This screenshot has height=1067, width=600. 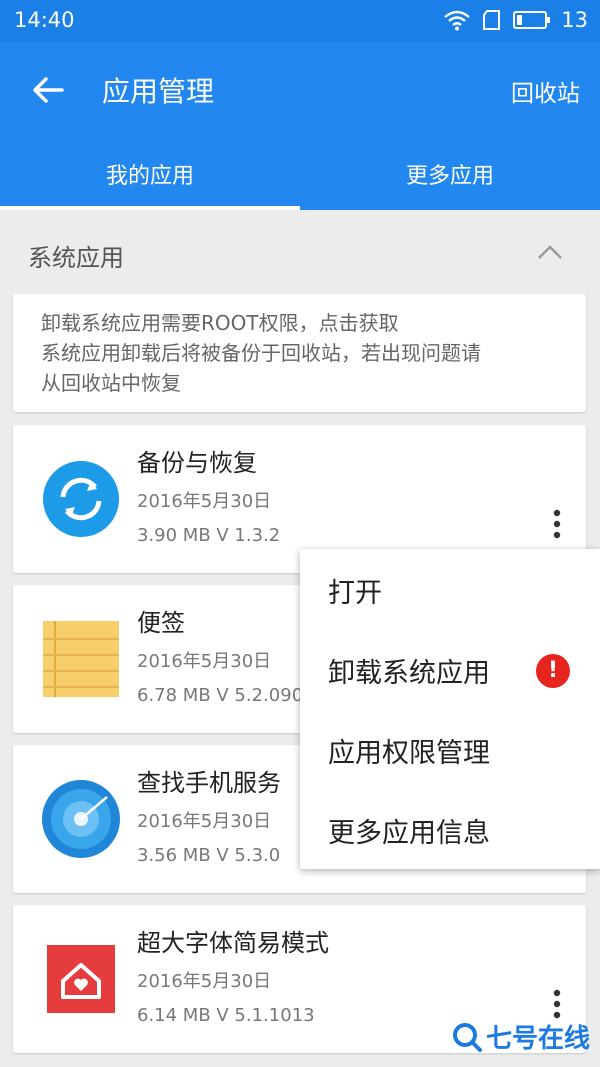 What do you see at coordinates (158, 91) in the screenshot?
I see `page-title: 应用管理` at bounding box center [158, 91].